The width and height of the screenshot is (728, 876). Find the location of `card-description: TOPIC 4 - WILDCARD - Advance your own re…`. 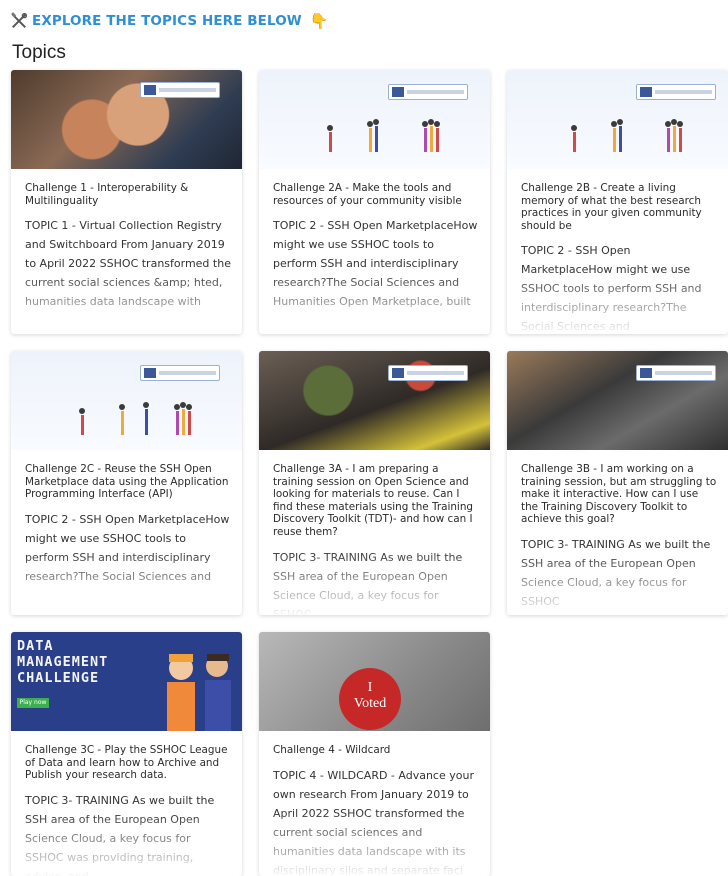

card-description: TOPIC 4 - WILDCARD - Advance your own re… is located at coordinates (373, 822).